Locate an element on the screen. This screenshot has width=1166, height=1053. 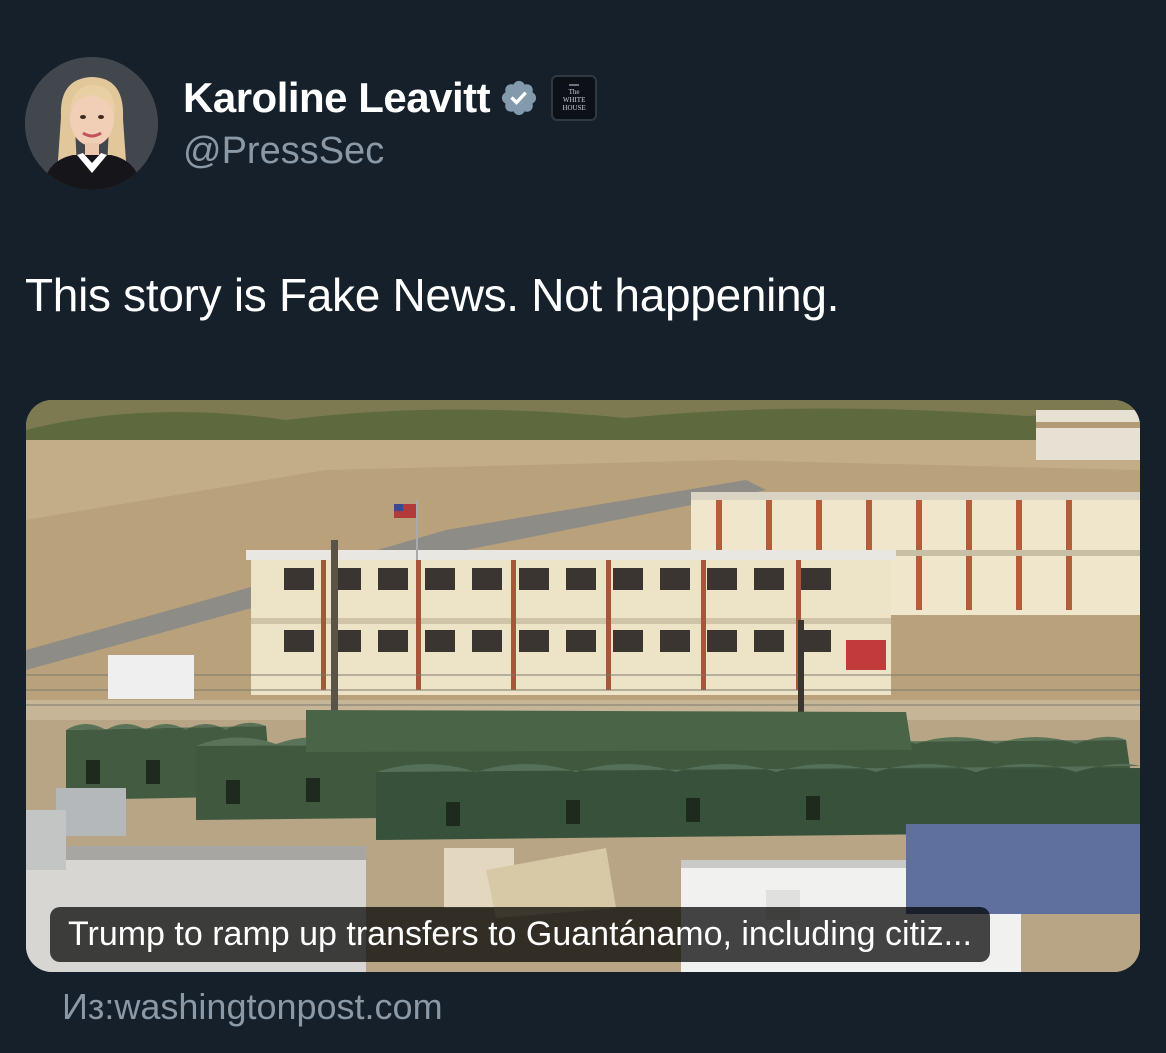
affiliate-badge-text: The WHITE HOUSE is located at coordinates (574, 100).